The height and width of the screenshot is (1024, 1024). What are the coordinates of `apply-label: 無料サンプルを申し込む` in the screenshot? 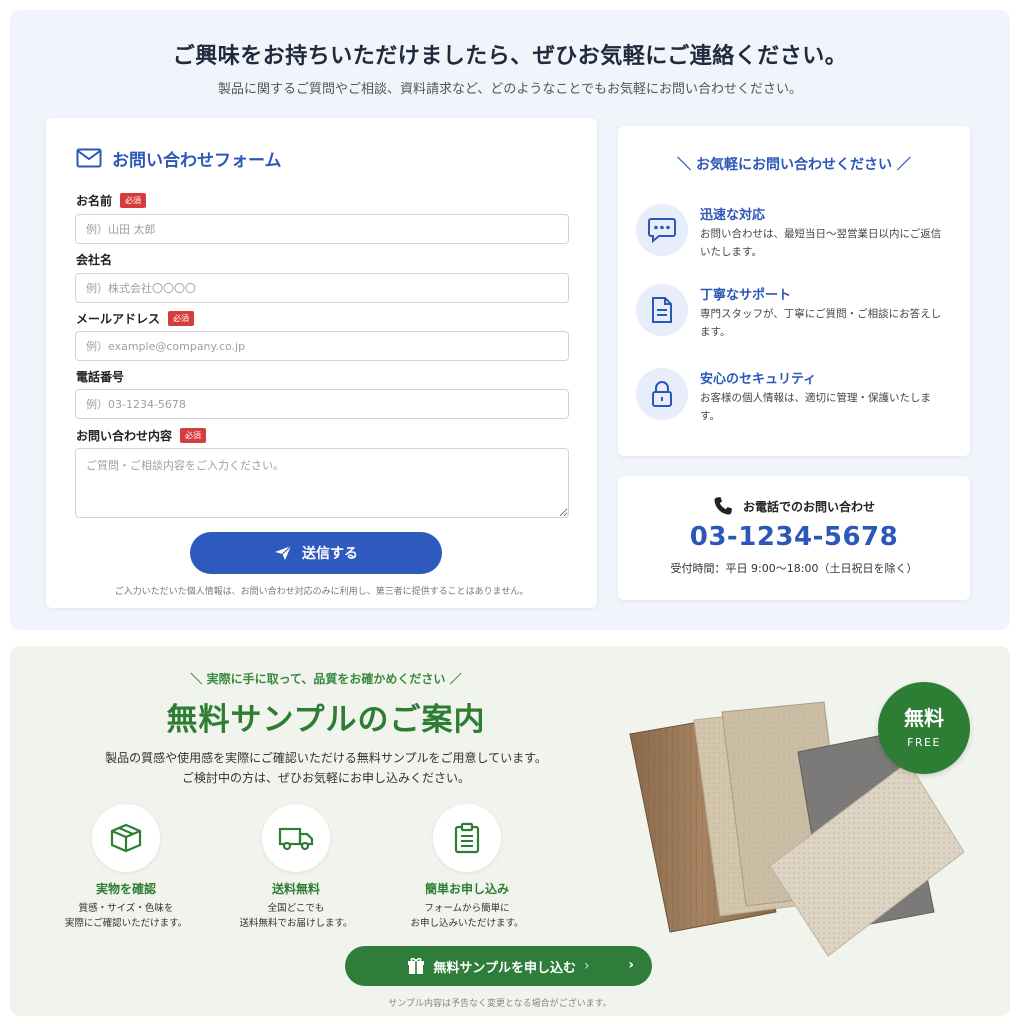 It's located at (504, 968).